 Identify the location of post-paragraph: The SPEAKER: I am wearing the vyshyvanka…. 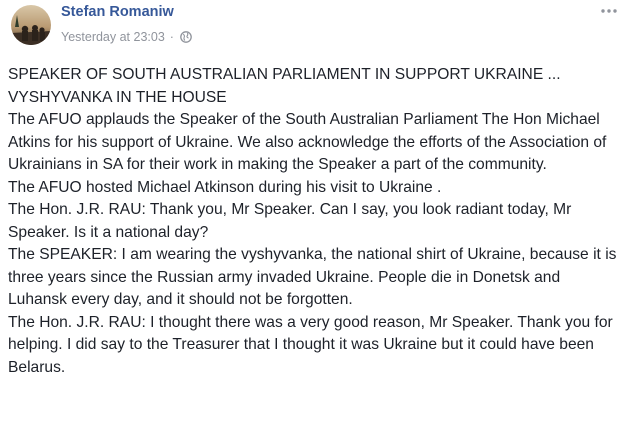
(312, 277).